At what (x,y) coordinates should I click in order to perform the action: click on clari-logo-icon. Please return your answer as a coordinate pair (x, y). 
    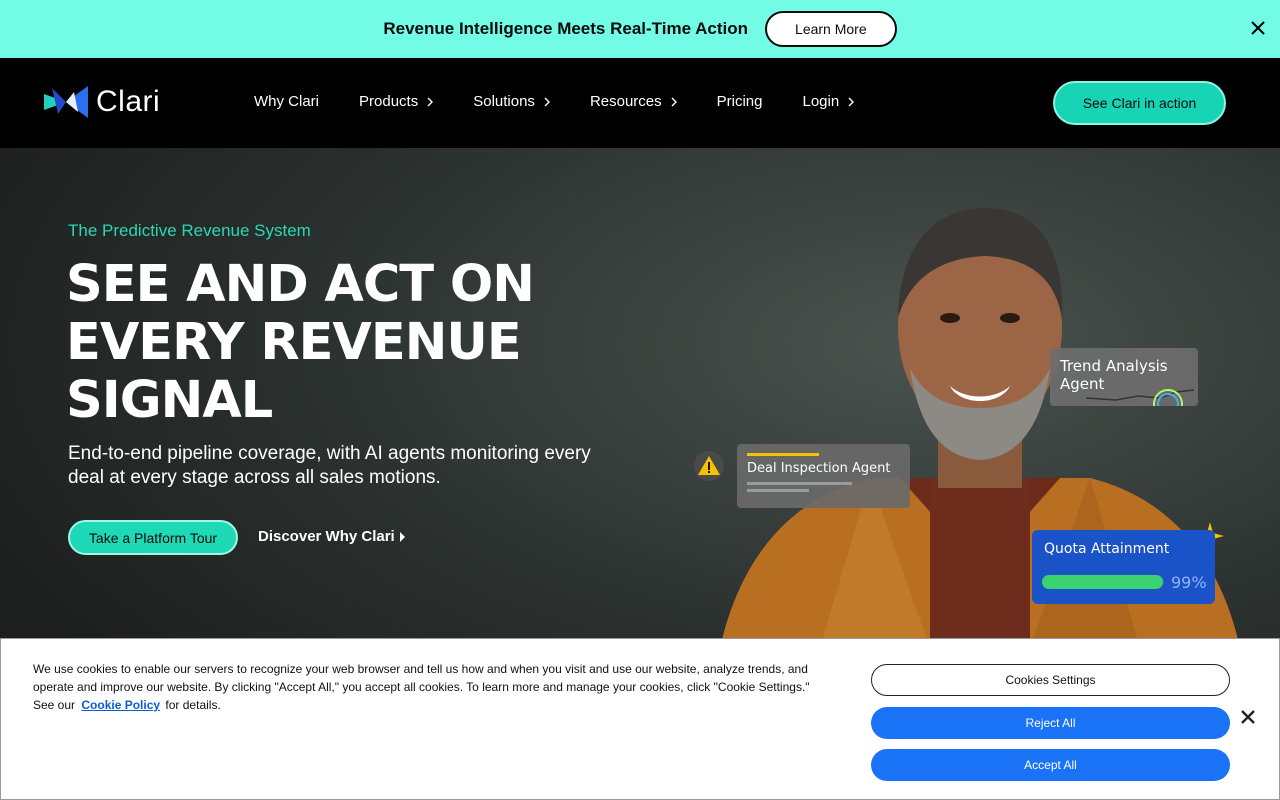
    Looking at the image, I should click on (66, 102).